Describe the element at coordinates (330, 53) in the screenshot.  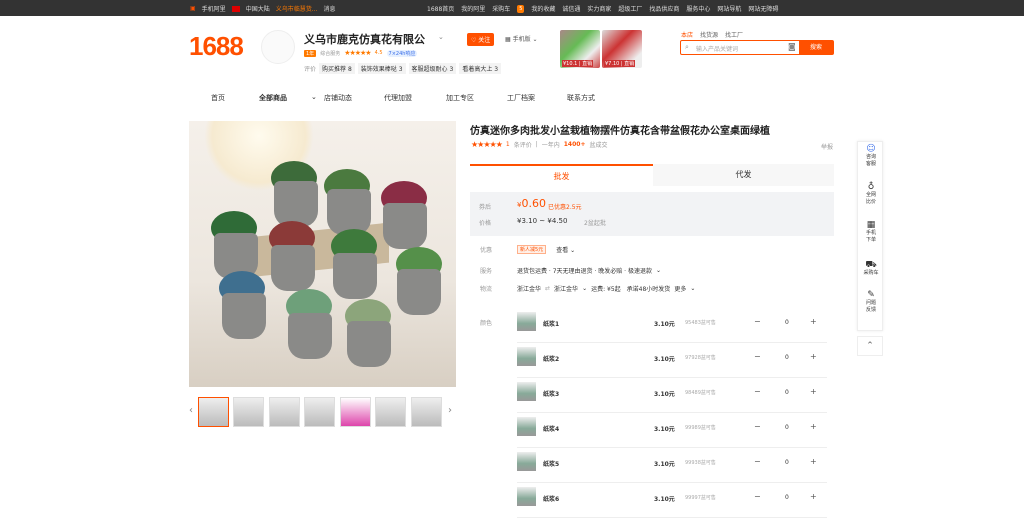
I see `shop-rating-label: 综合服务` at that location.